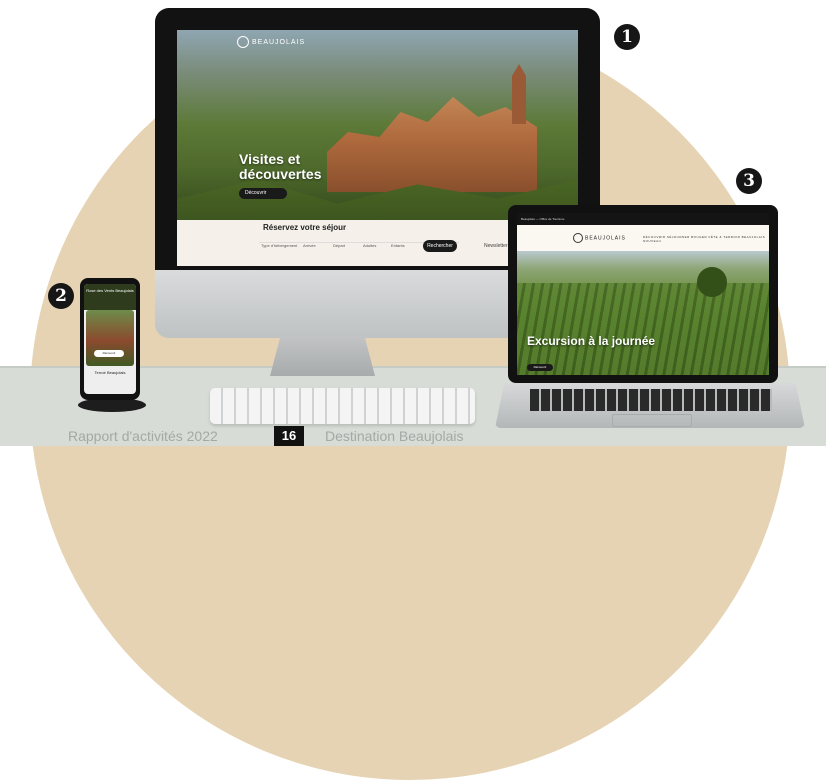  What do you see at coordinates (110, 372) in the screenshot?
I see `phone-caption: Terroir Beaujolais` at bounding box center [110, 372].